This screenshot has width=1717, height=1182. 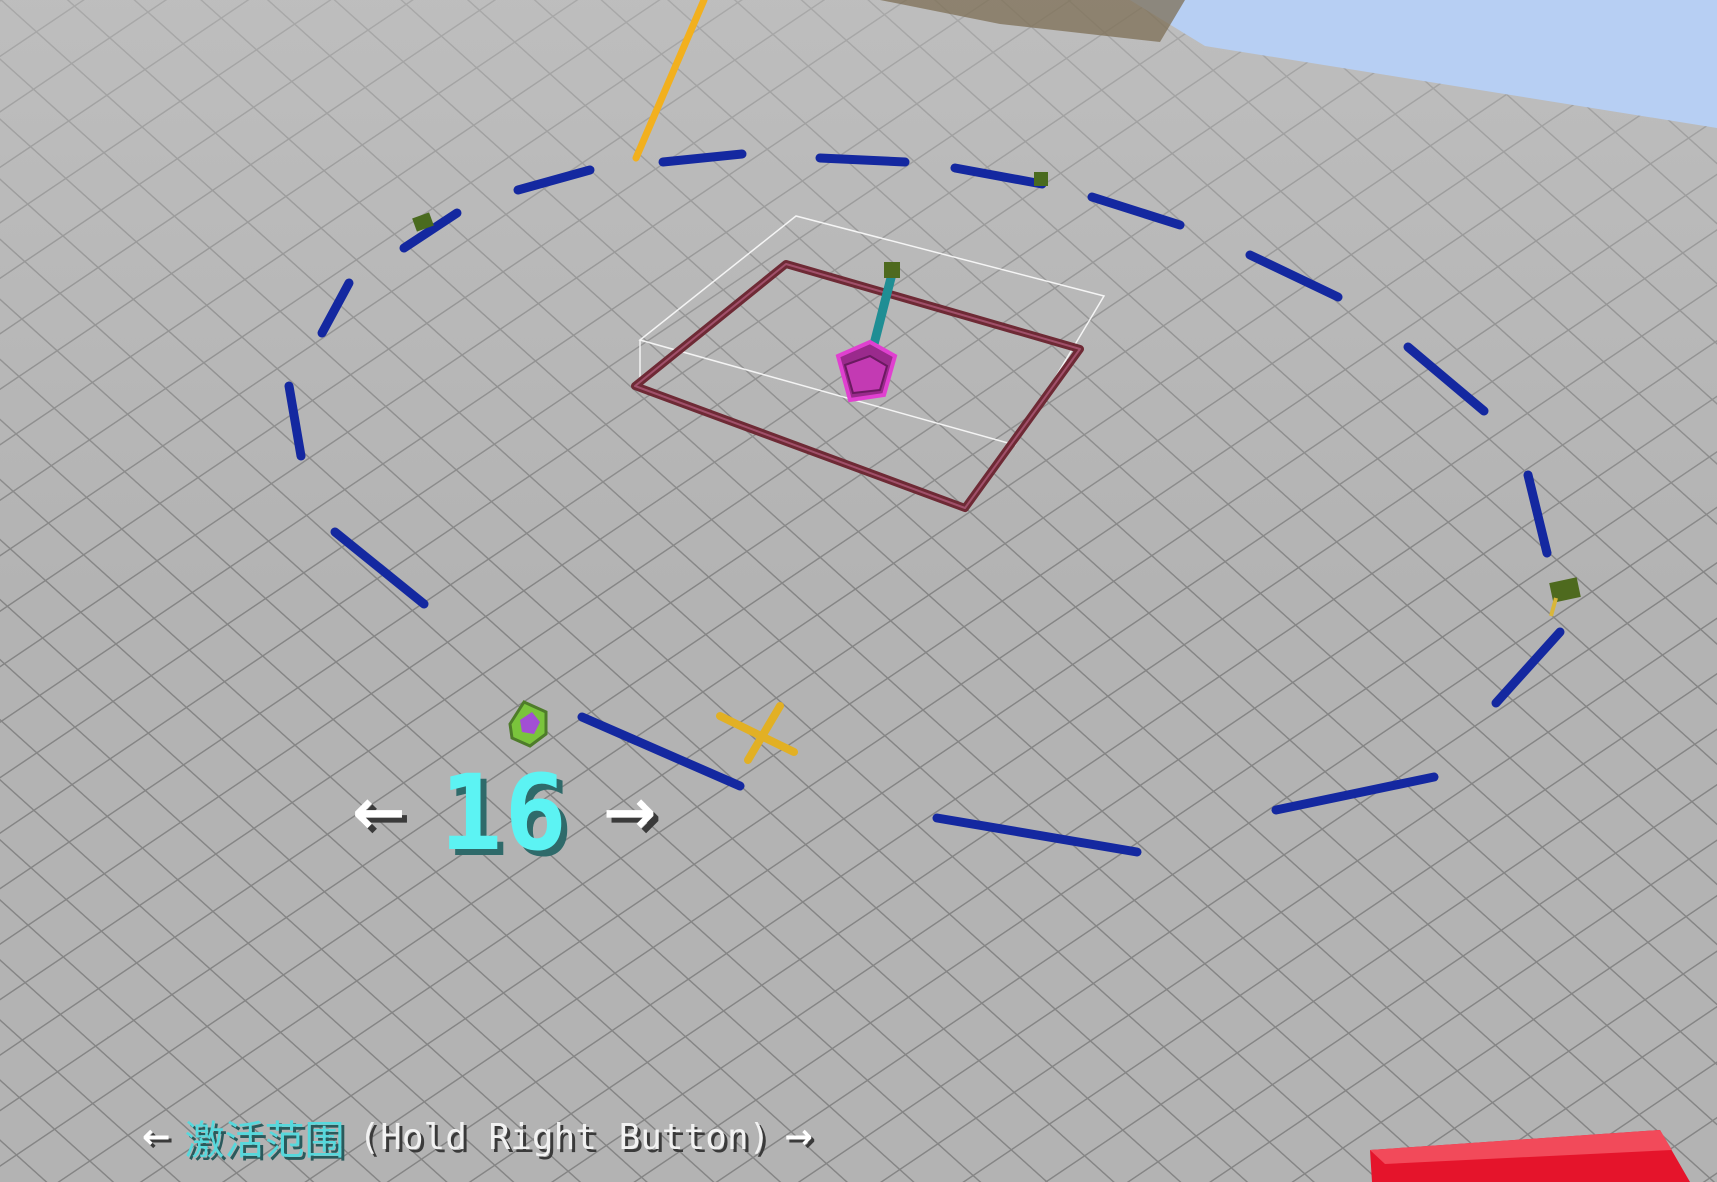 I want to click on decrease-arrow-icon: ←, so click(x=379, y=813).